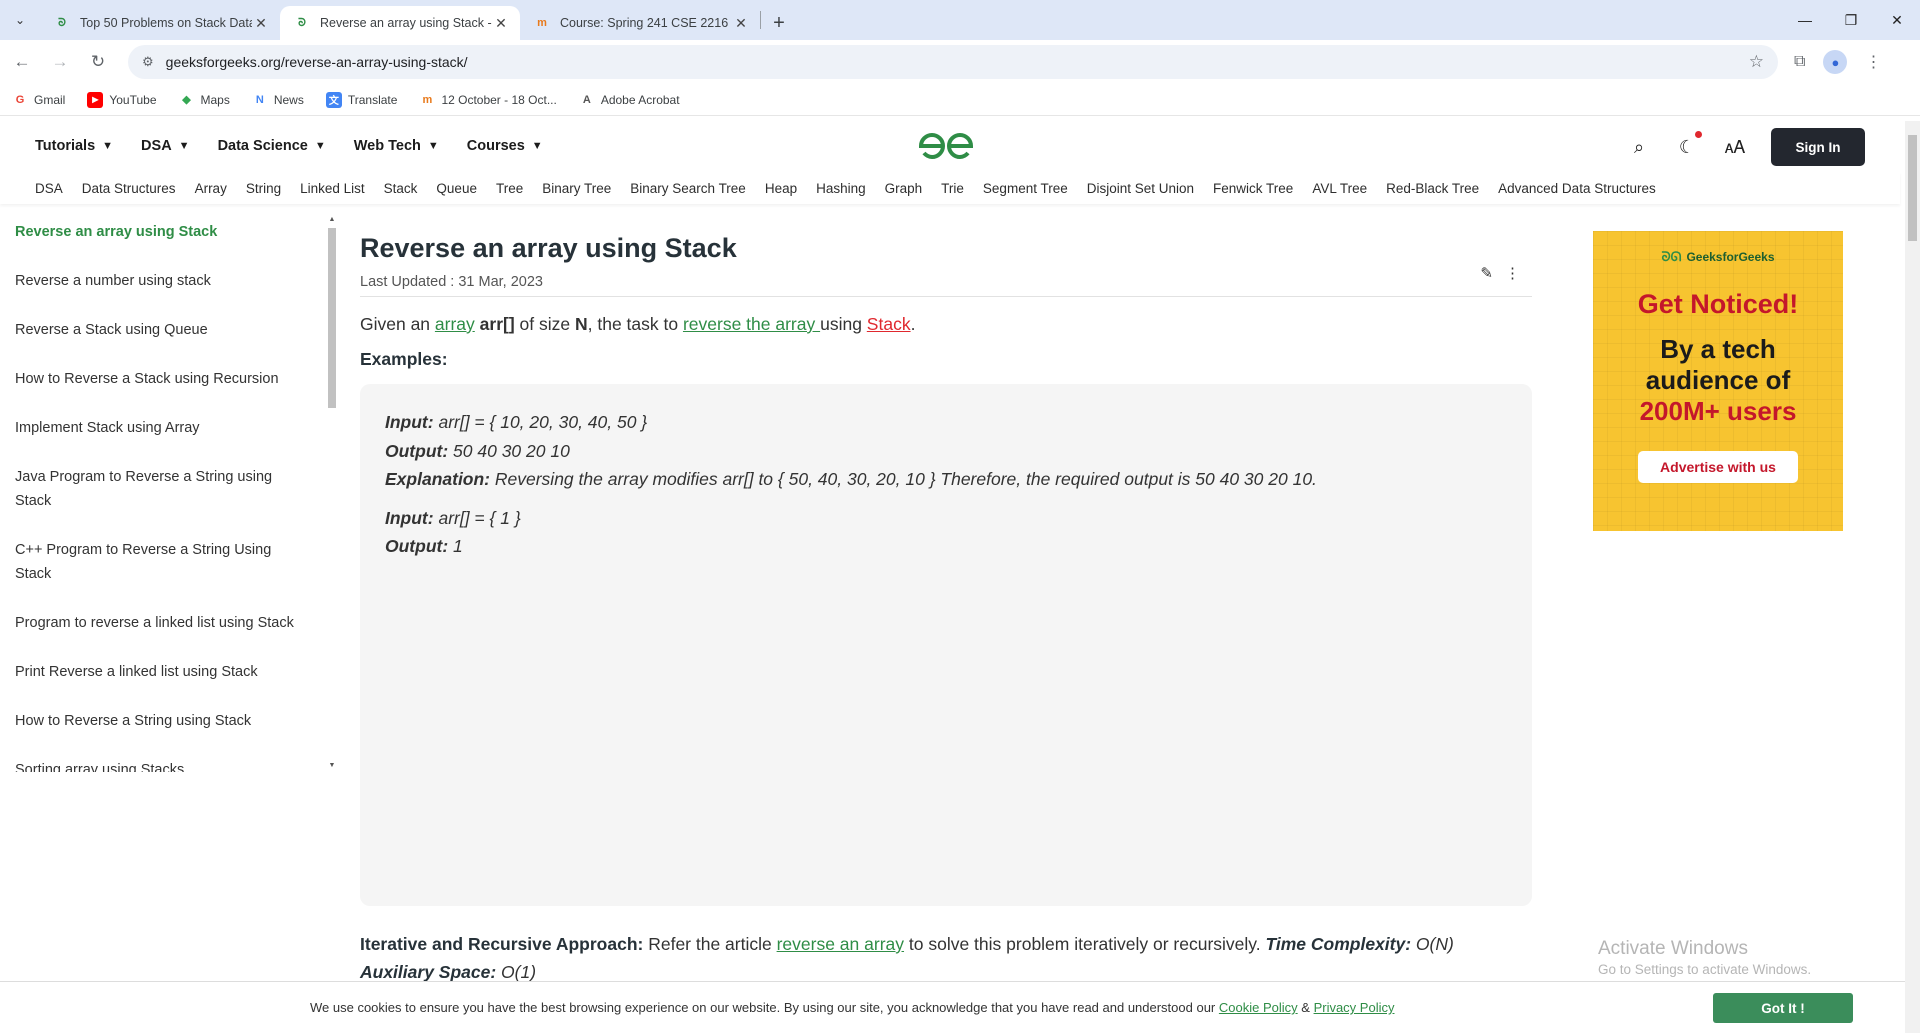 The width and height of the screenshot is (1920, 1033). I want to click on bookmark-news: N News, so click(278, 100).